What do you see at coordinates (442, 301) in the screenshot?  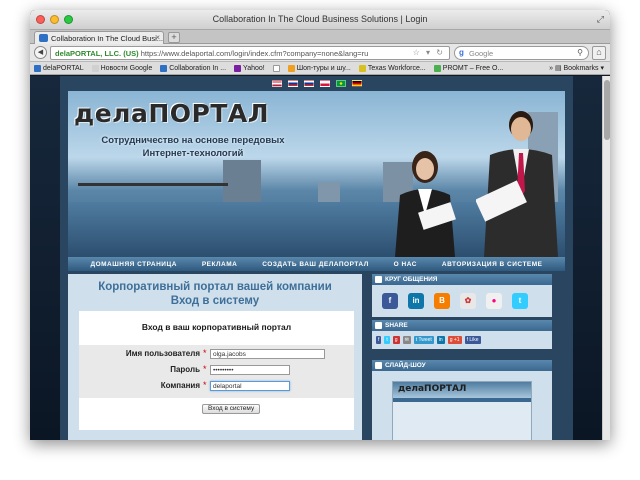 I see `blogger-icon: B` at bounding box center [442, 301].